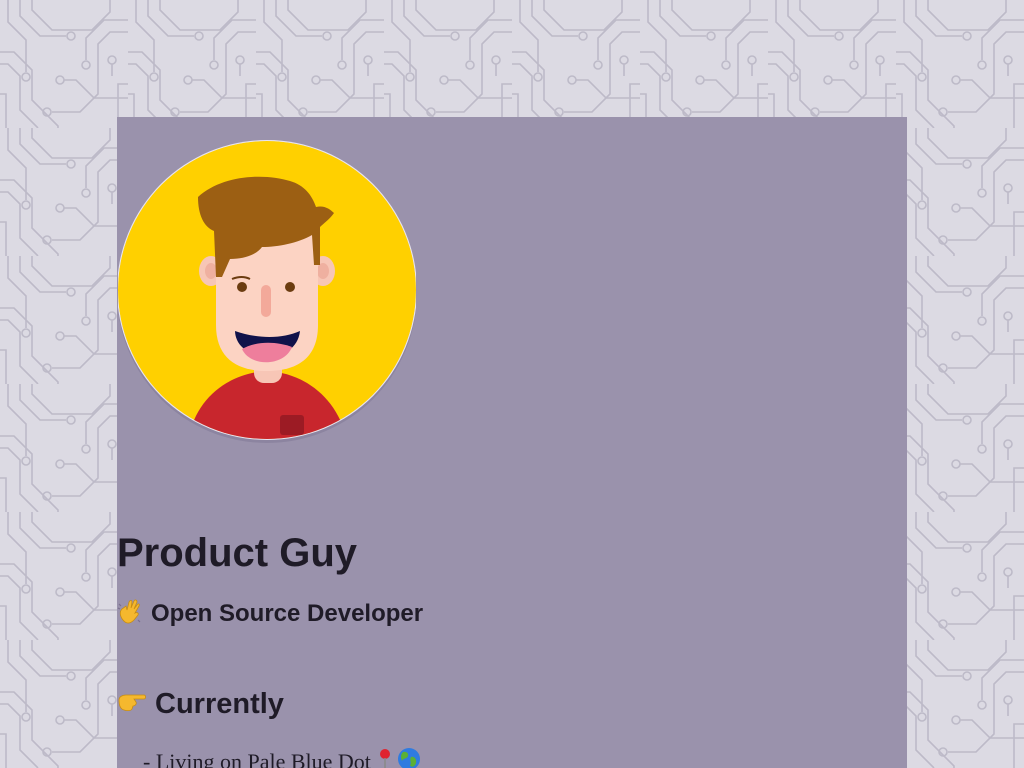  I want to click on wave-icon, so click(130, 614).